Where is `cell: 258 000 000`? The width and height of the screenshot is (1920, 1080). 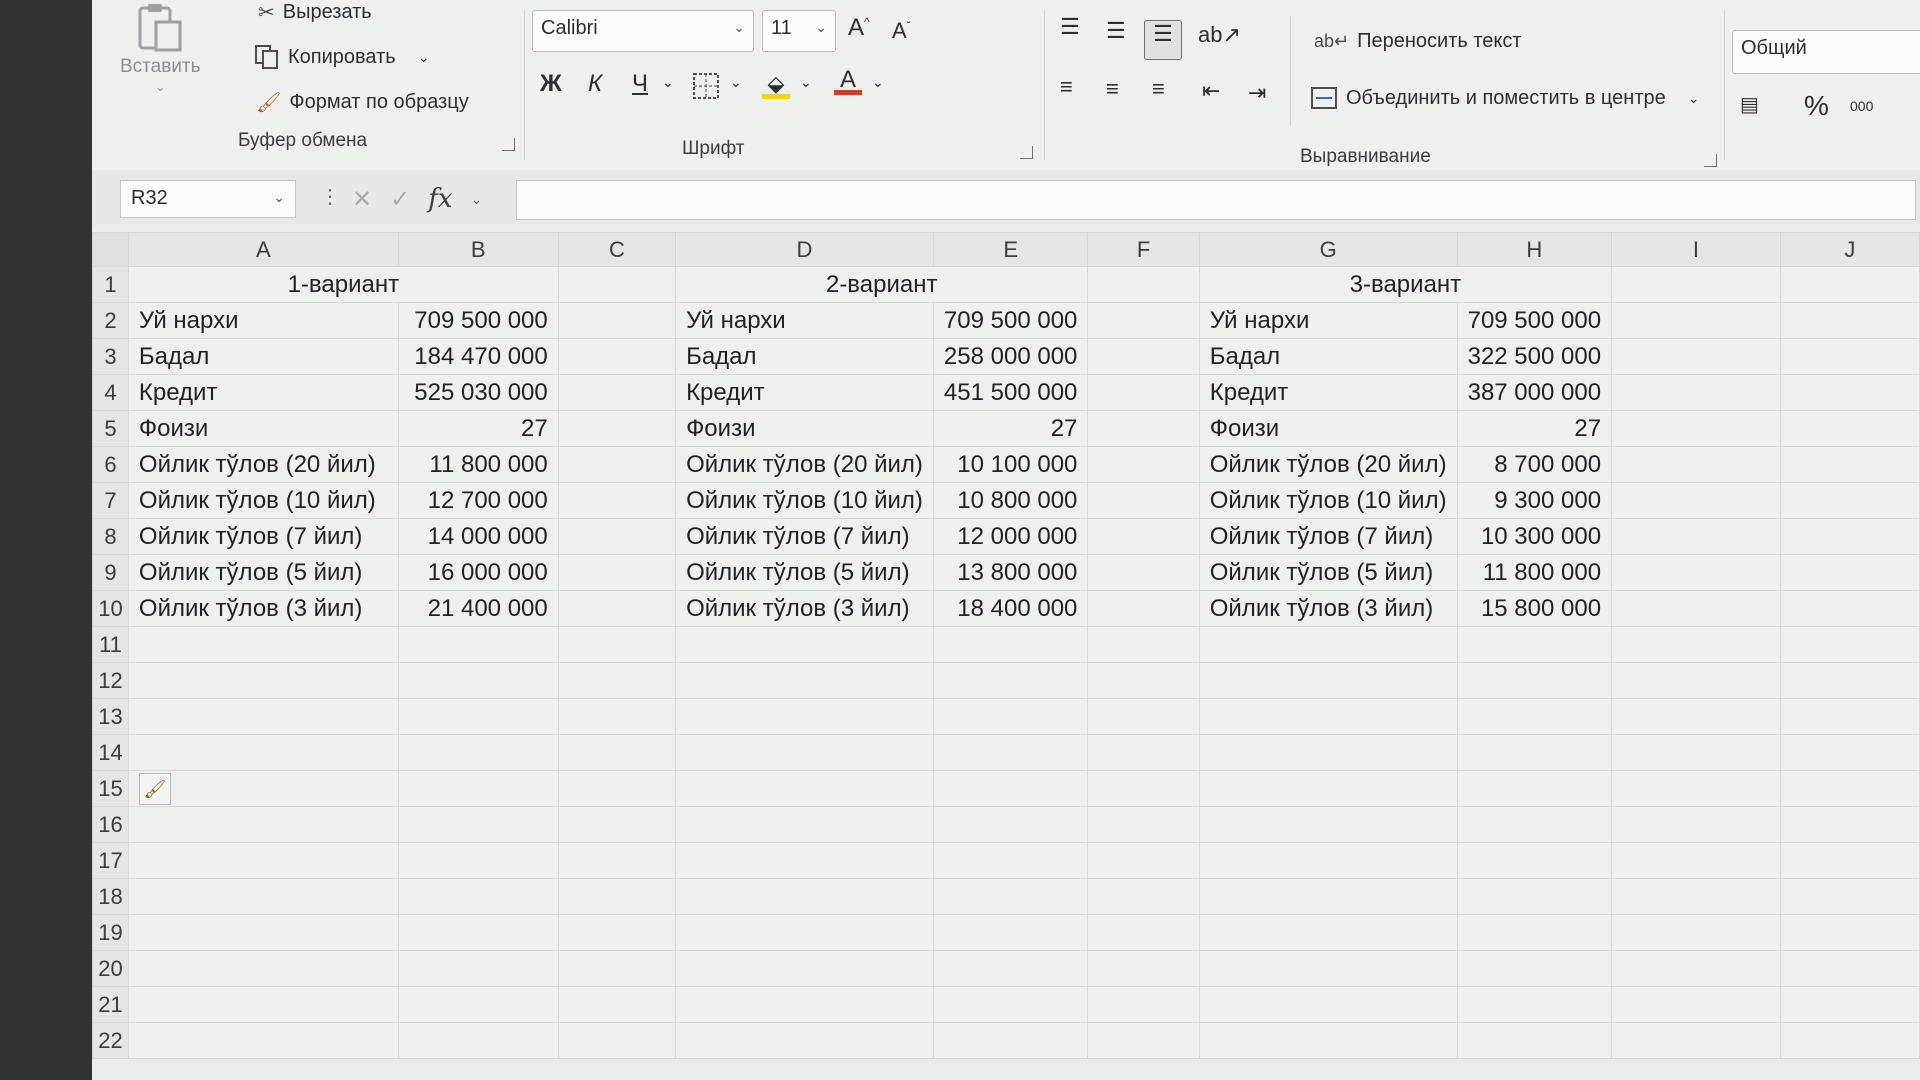 cell: 258 000 000 is located at coordinates (1010, 356).